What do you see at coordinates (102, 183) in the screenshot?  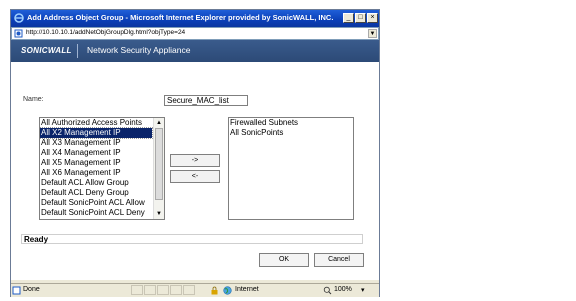 I see `available-object-item: Default ACL Allow Group` at bounding box center [102, 183].